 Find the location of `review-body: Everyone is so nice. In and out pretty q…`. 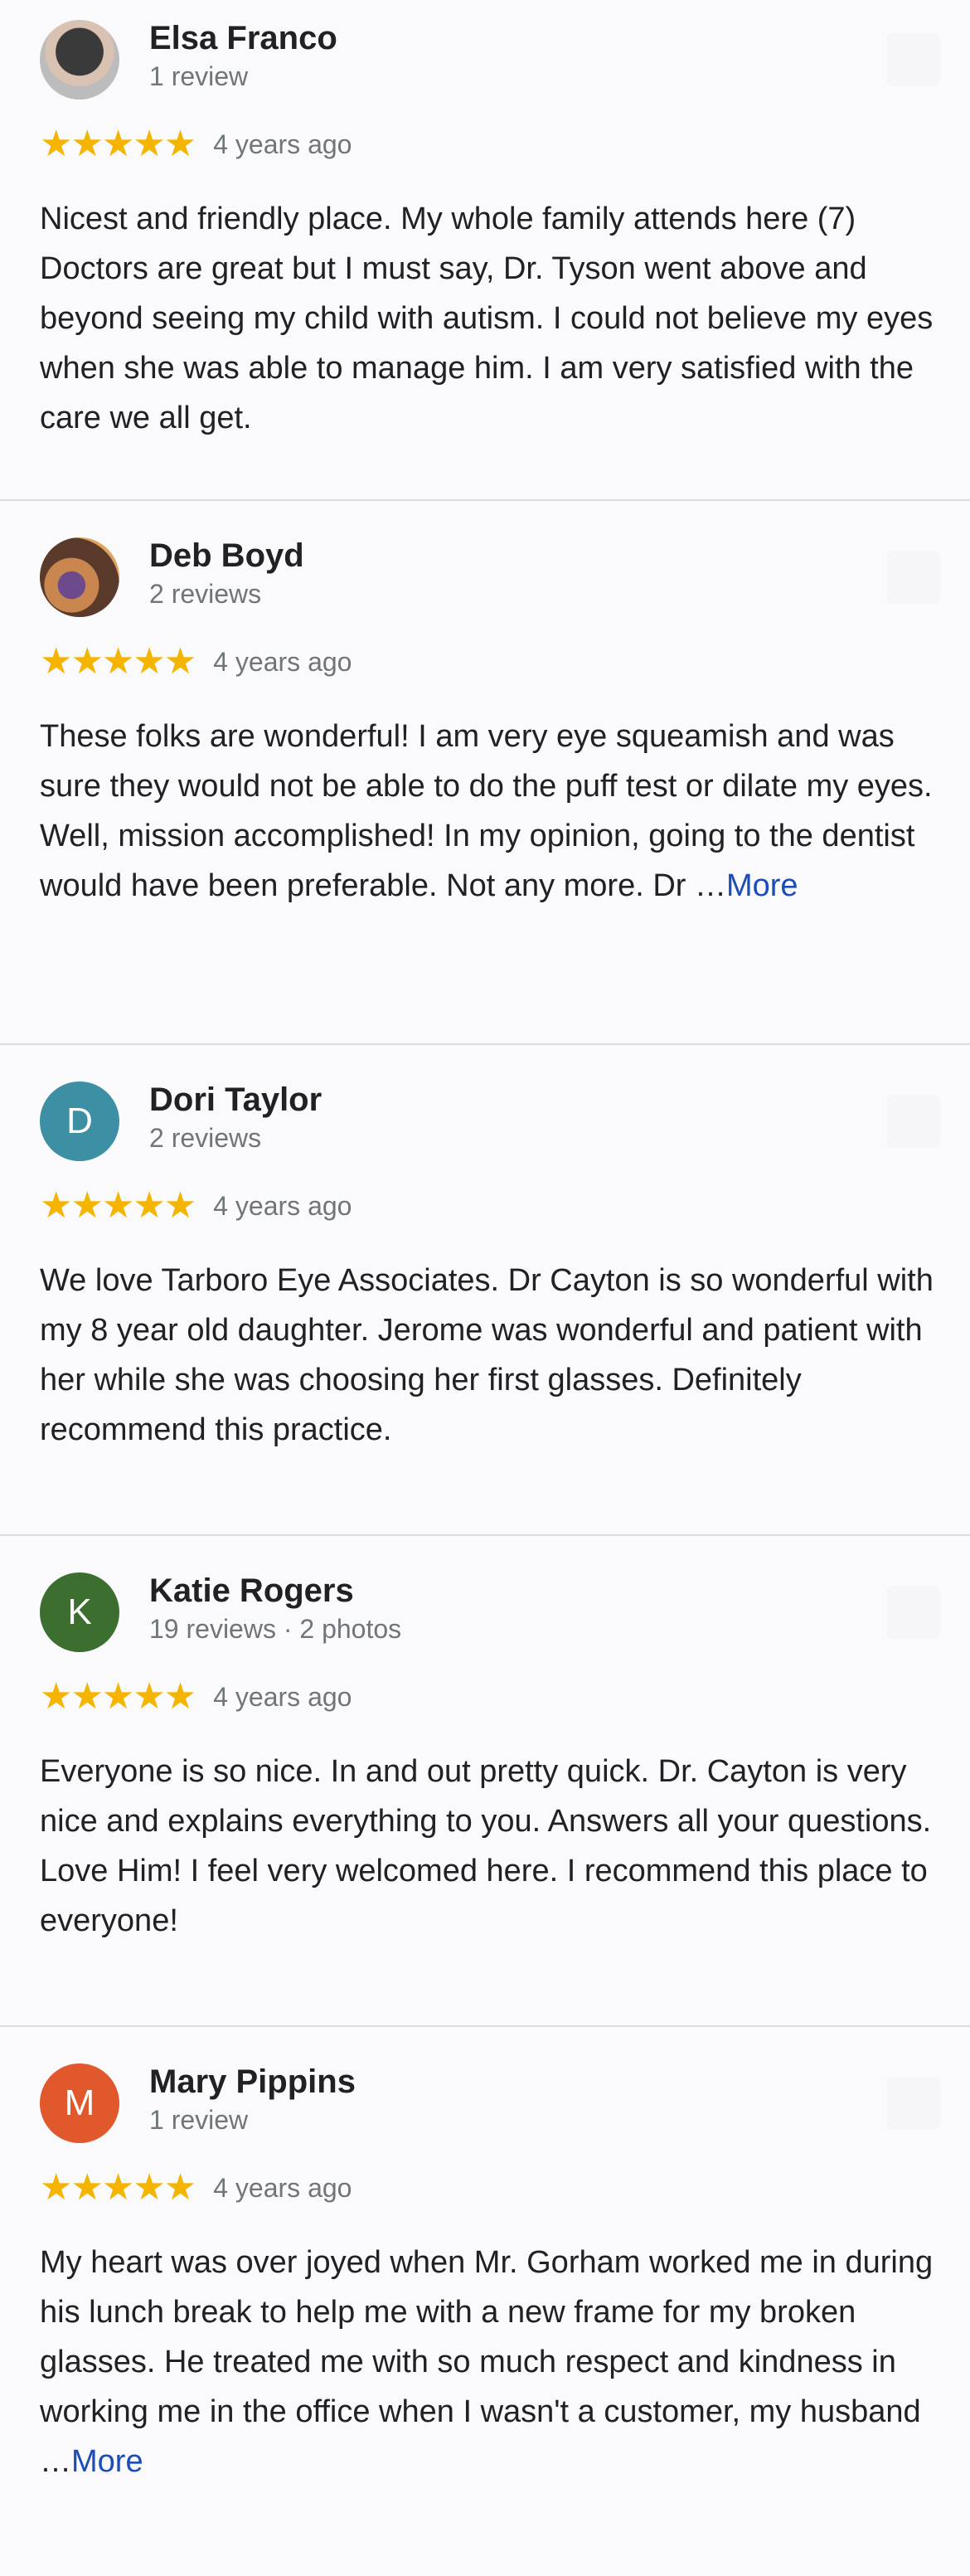

review-body: Everyone is so nice. In and out pretty q… is located at coordinates (486, 1846).